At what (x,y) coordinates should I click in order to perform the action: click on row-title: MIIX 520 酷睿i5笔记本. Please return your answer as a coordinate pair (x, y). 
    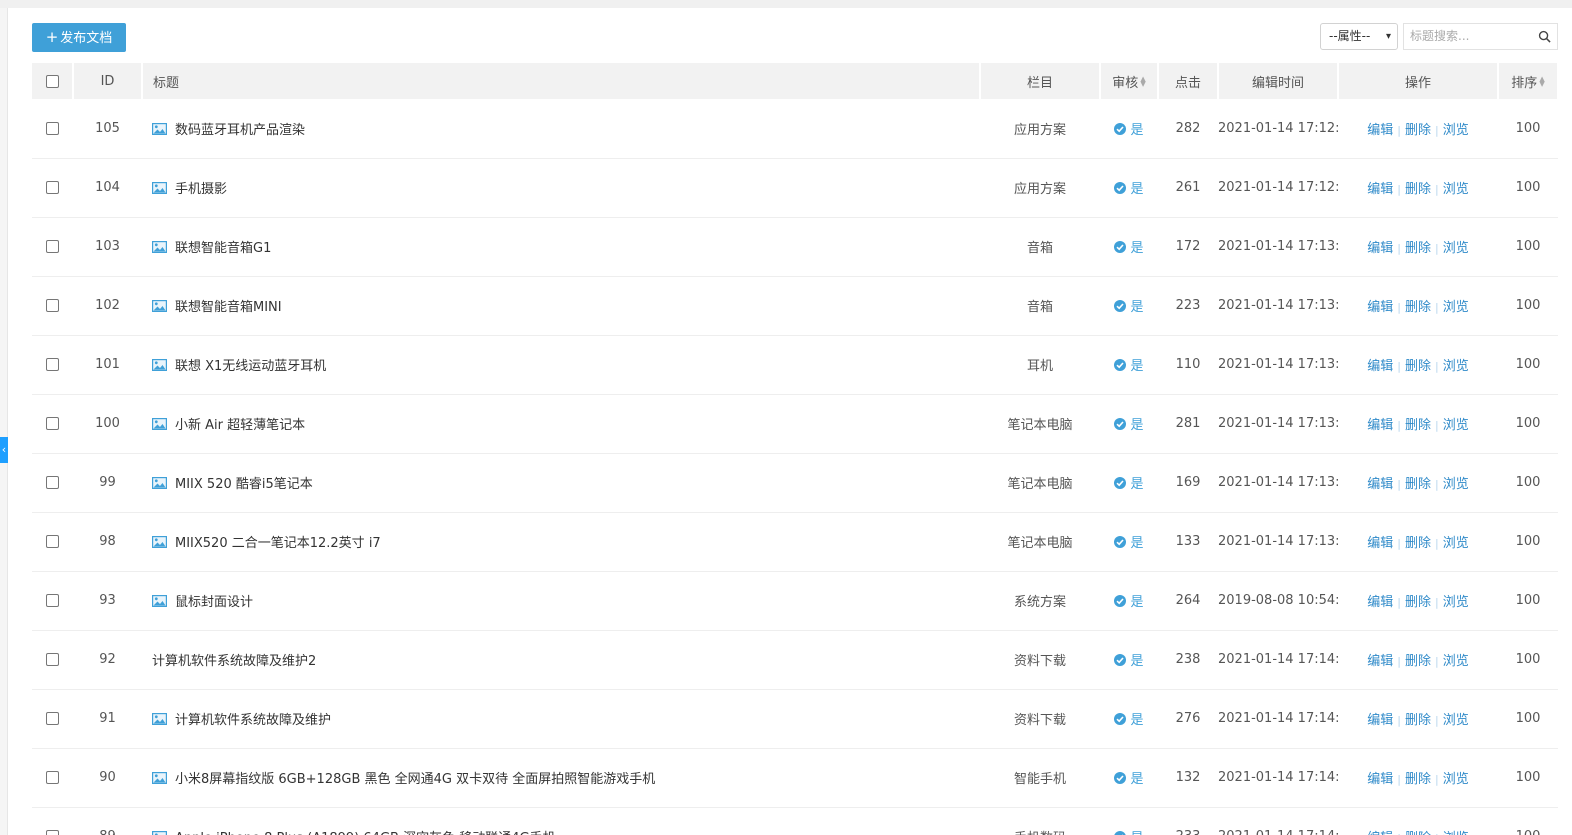
    Looking at the image, I should click on (244, 484).